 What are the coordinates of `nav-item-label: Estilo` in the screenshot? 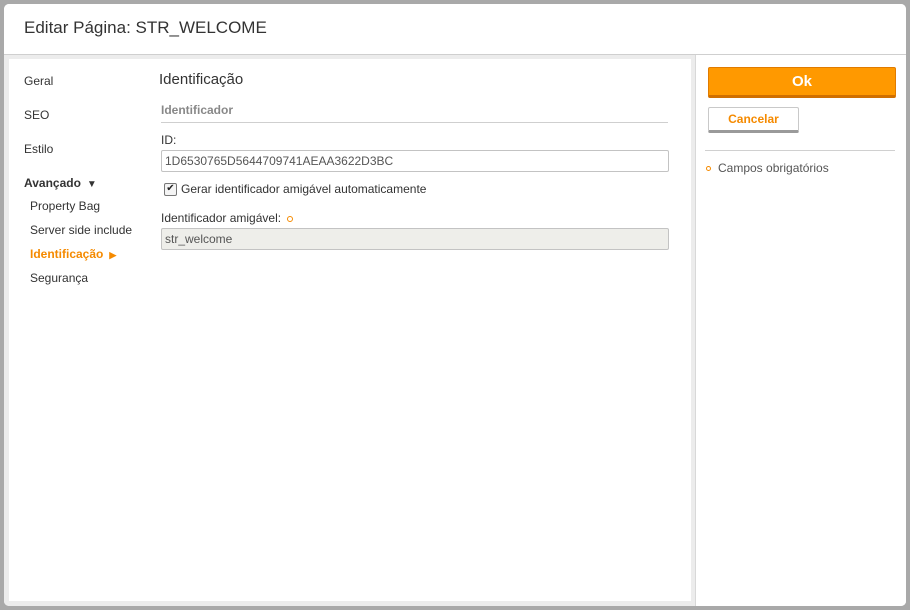 It's located at (39, 149).